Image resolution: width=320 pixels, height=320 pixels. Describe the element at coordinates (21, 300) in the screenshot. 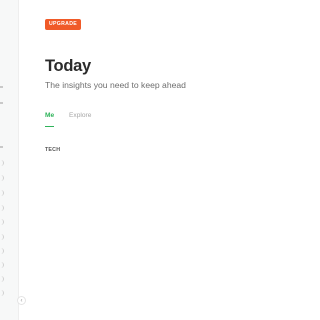

I see `chevron-left-icon: ‹` at that location.